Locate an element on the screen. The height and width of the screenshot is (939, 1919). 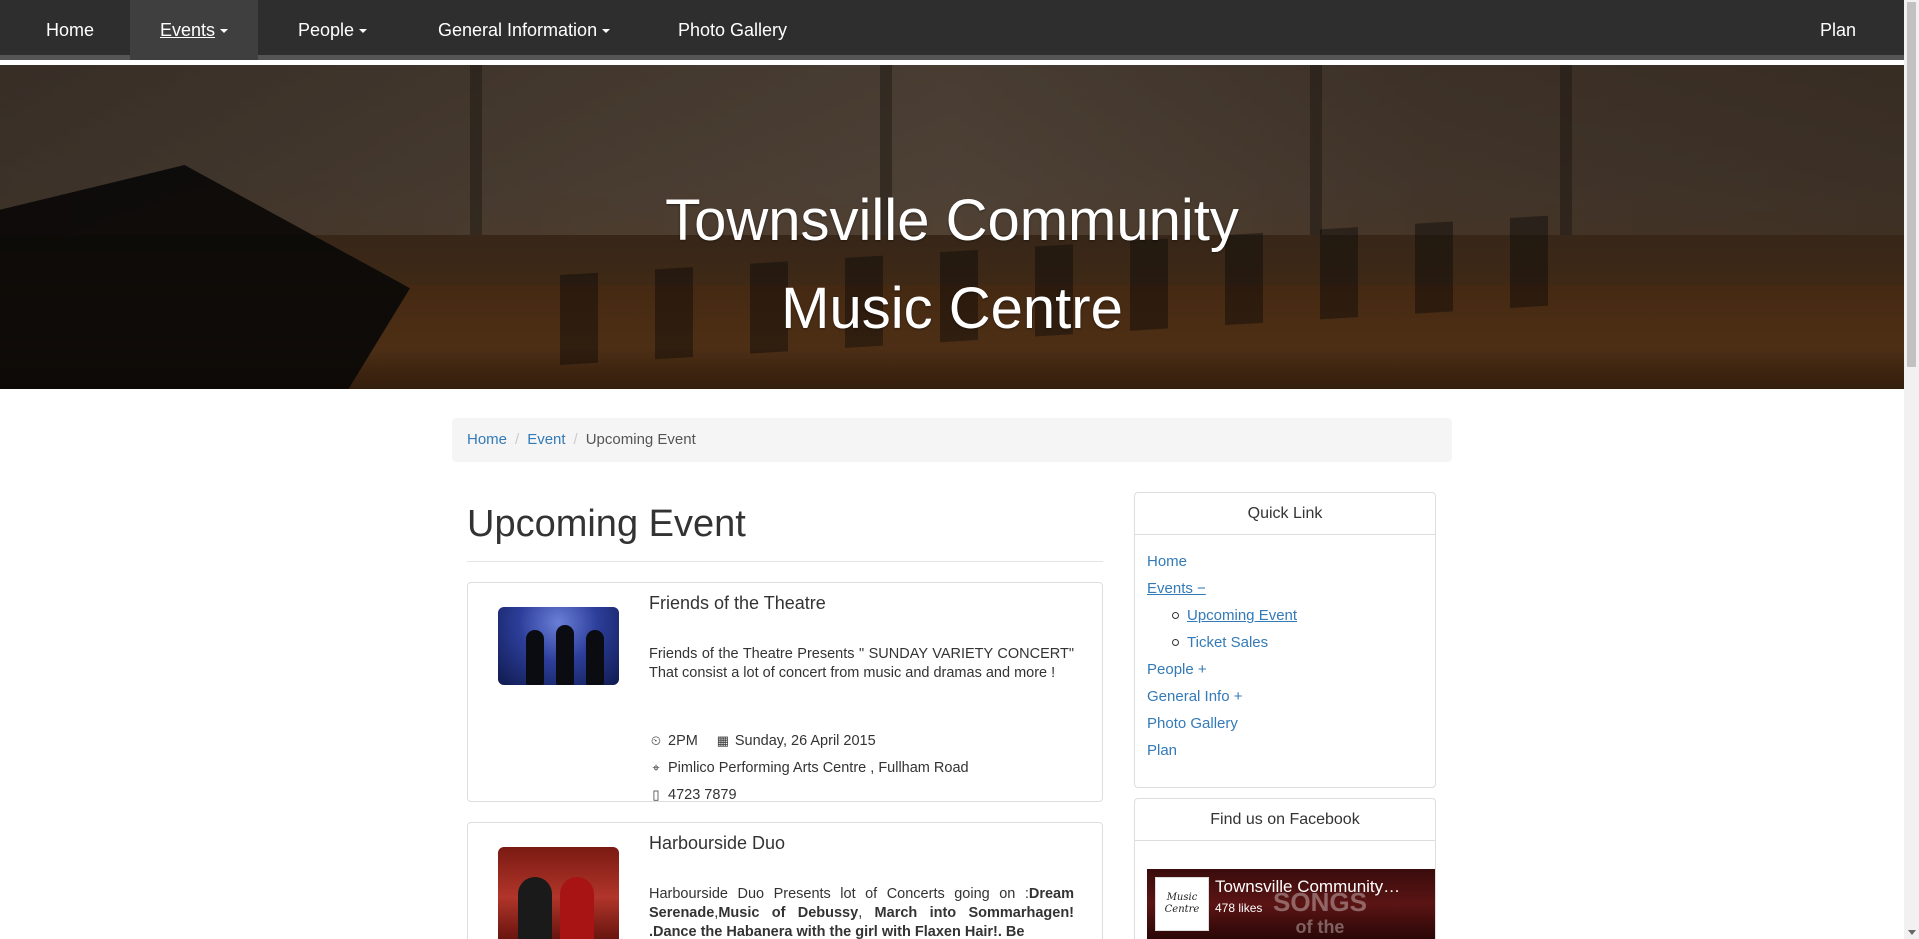
quick-link-photo-gallery: Photo Gallery is located at coordinates (1192, 723).